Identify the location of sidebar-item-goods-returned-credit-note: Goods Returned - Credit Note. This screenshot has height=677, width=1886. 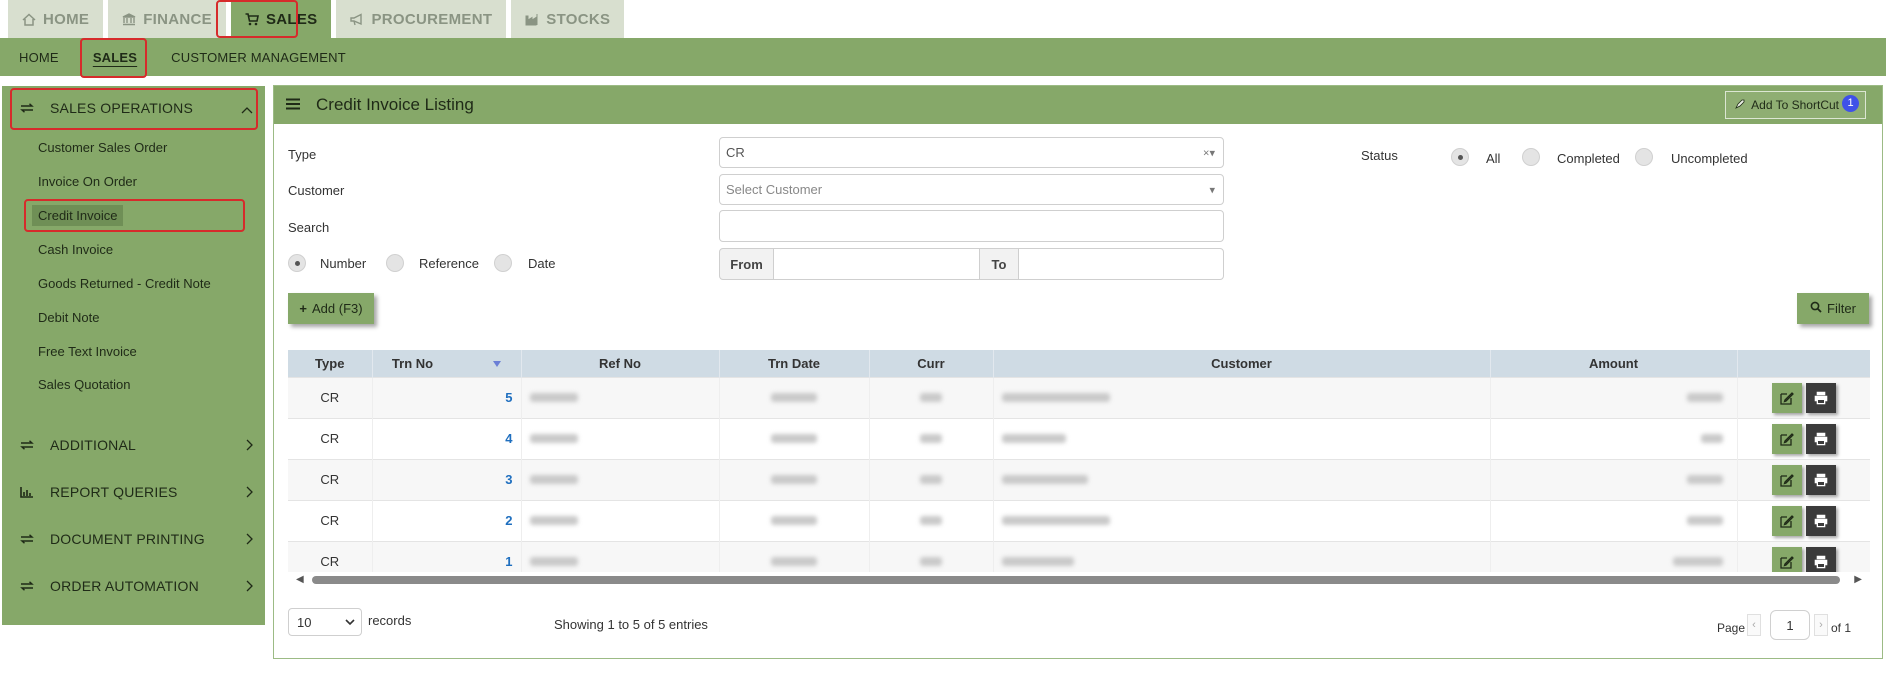
(124, 283).